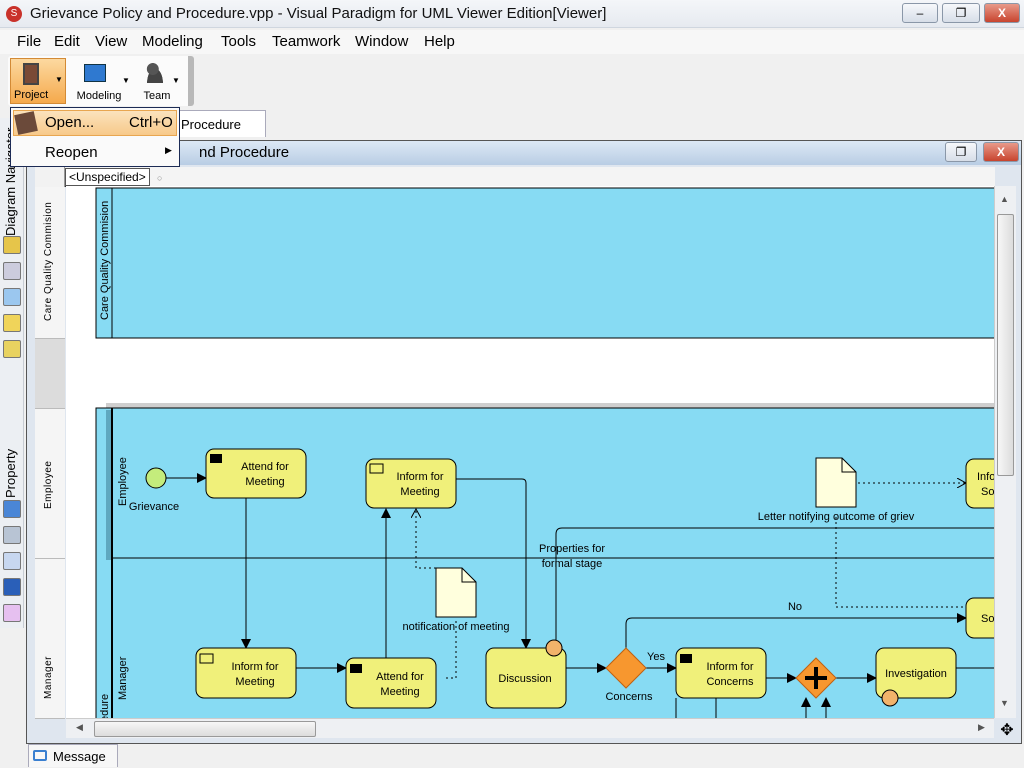  I want to click on svg-text: Info, so click(985, 477).